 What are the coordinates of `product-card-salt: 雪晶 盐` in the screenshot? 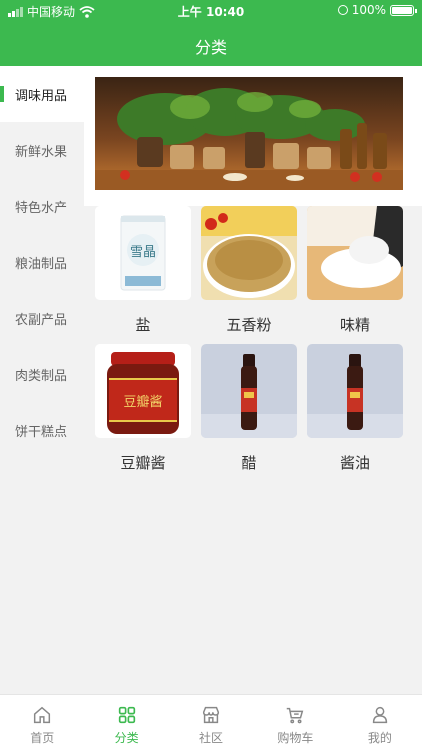 It's located at (143, 270).